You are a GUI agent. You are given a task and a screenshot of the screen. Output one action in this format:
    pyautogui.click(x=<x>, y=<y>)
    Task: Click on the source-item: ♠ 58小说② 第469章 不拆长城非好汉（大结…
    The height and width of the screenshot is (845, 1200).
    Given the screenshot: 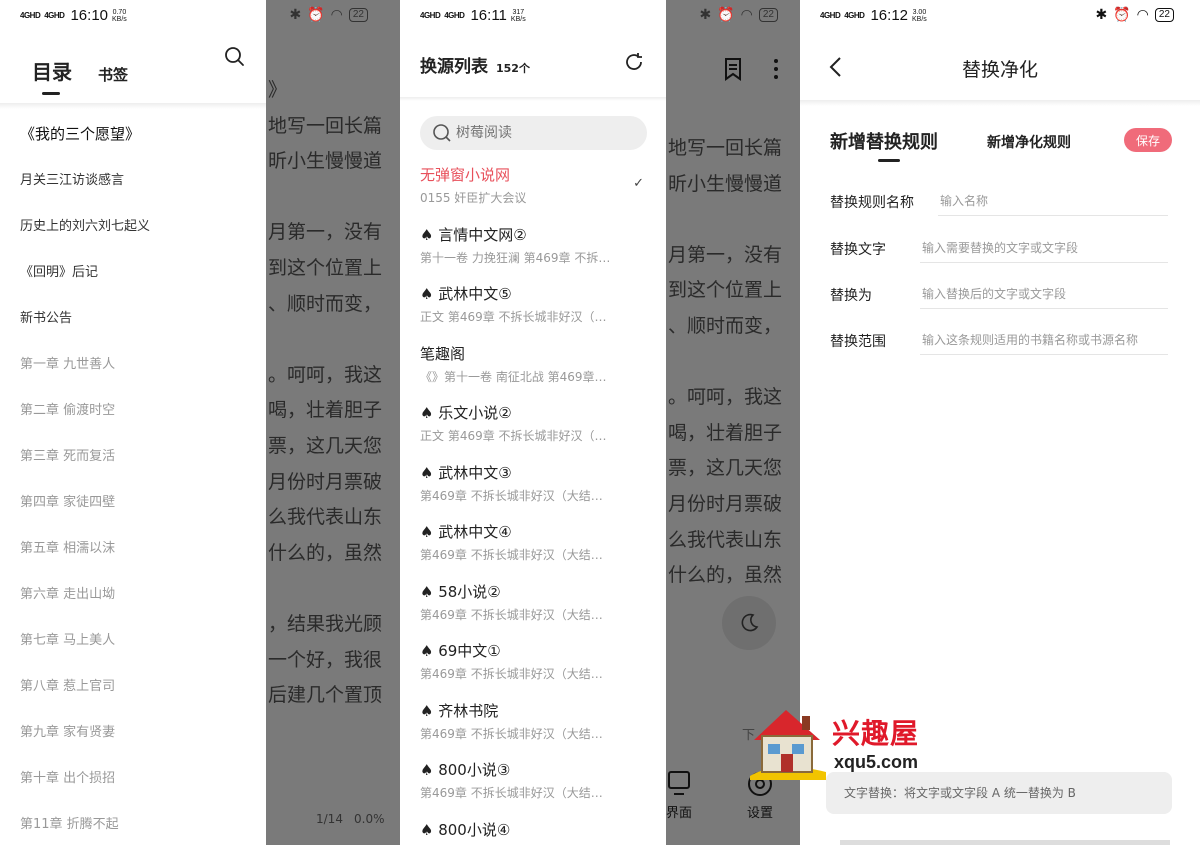 What is the action you would take?
    pyautogui.click(x=538, y=611)
    